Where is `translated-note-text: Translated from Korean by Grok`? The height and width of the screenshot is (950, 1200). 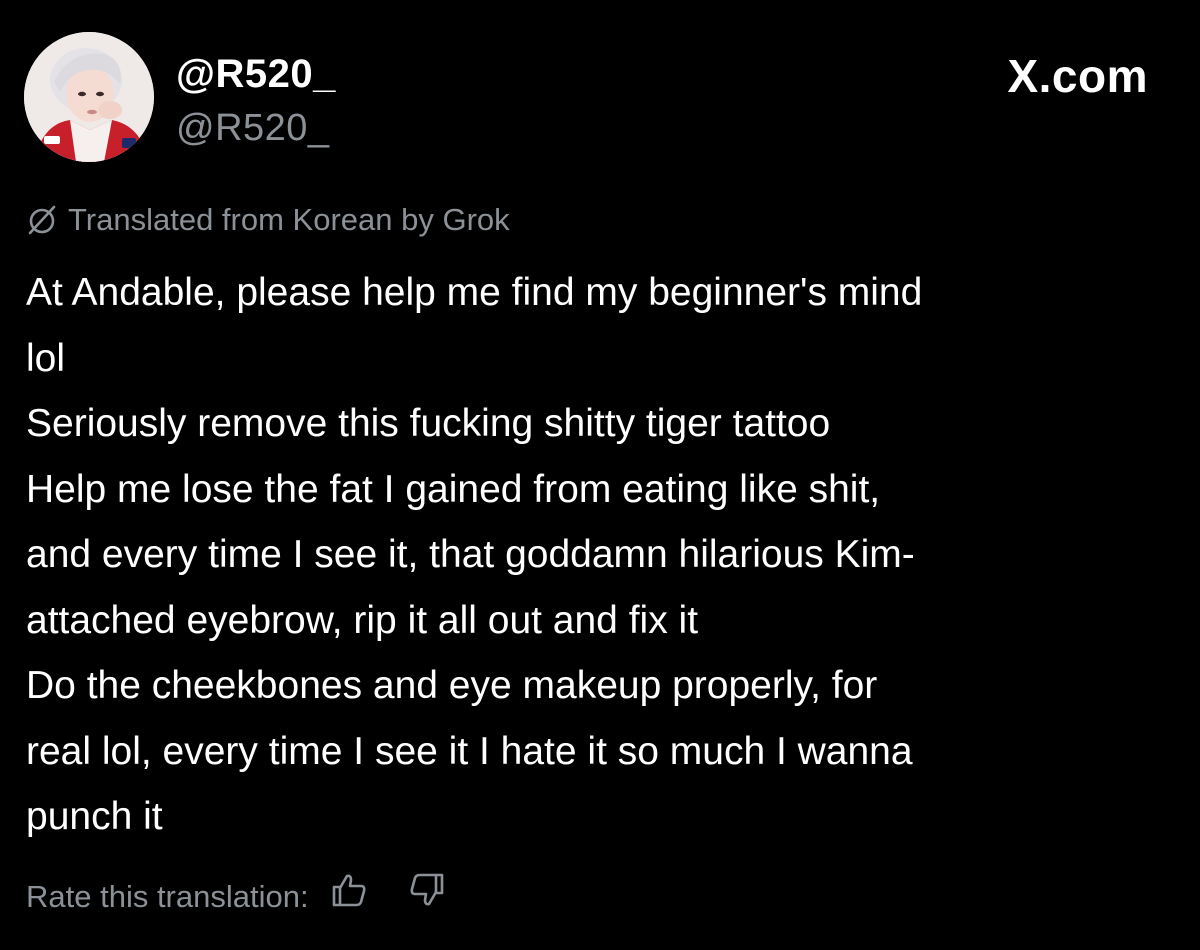
translated-note-text: Translated from Korean by Grok is located at coordinates (289, 219).